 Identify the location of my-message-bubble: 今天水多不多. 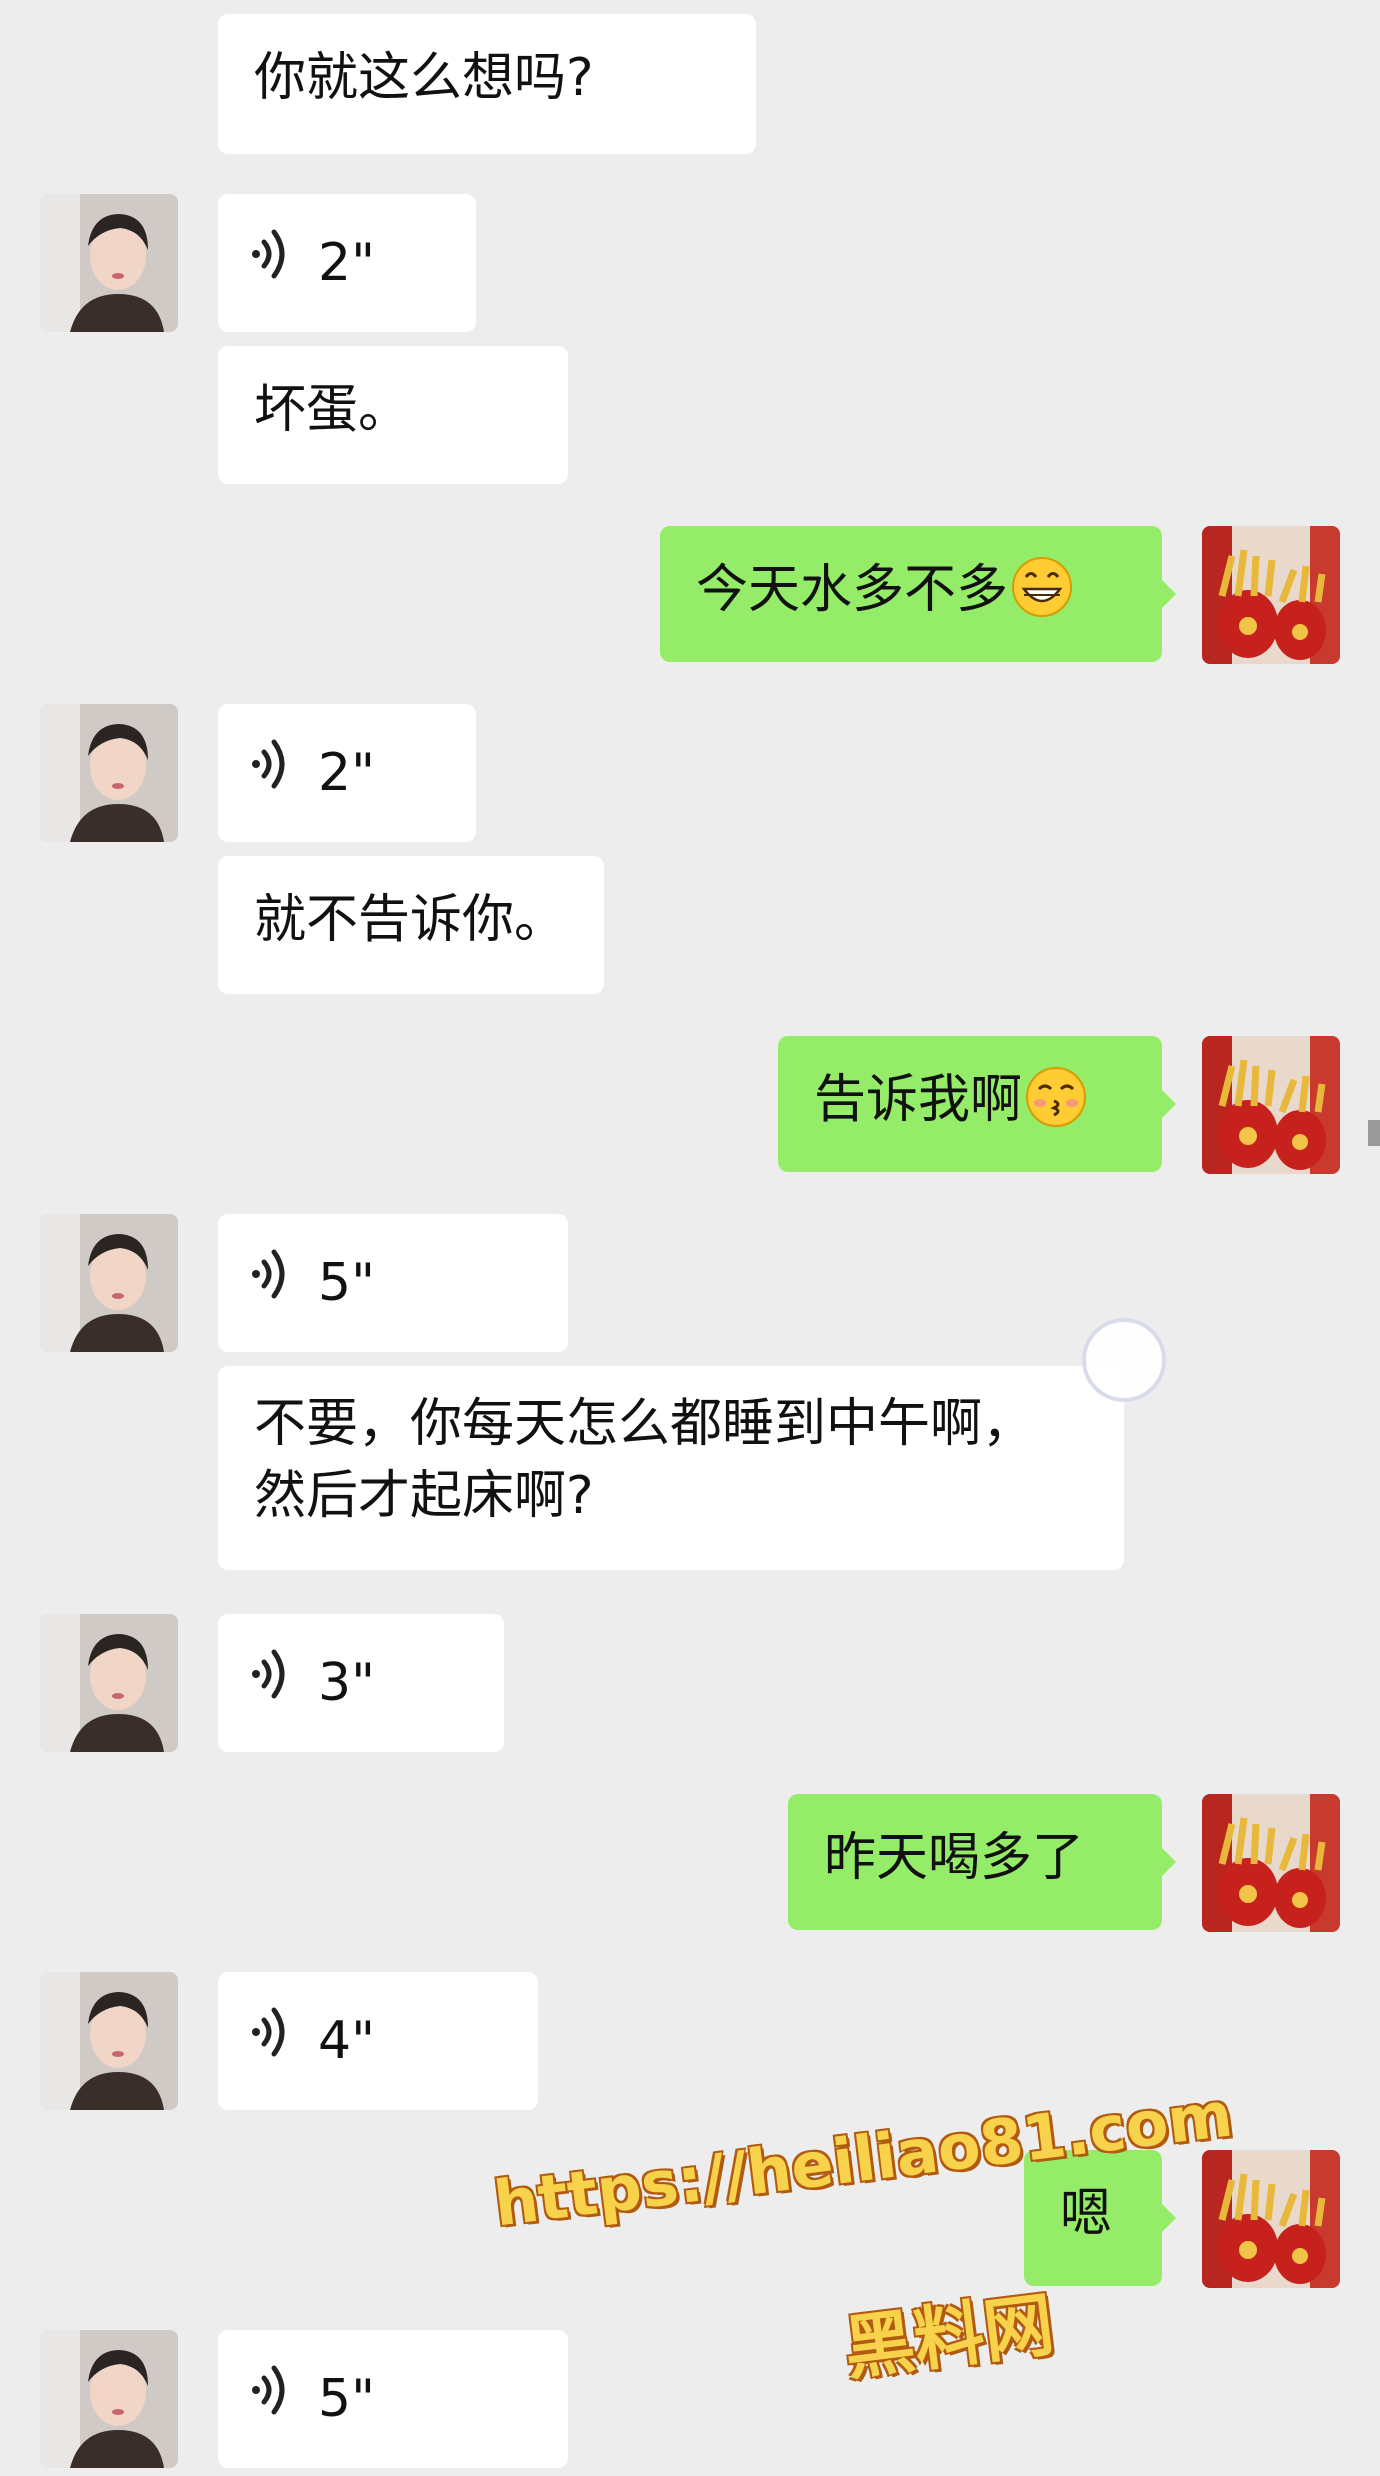
(918, 594).